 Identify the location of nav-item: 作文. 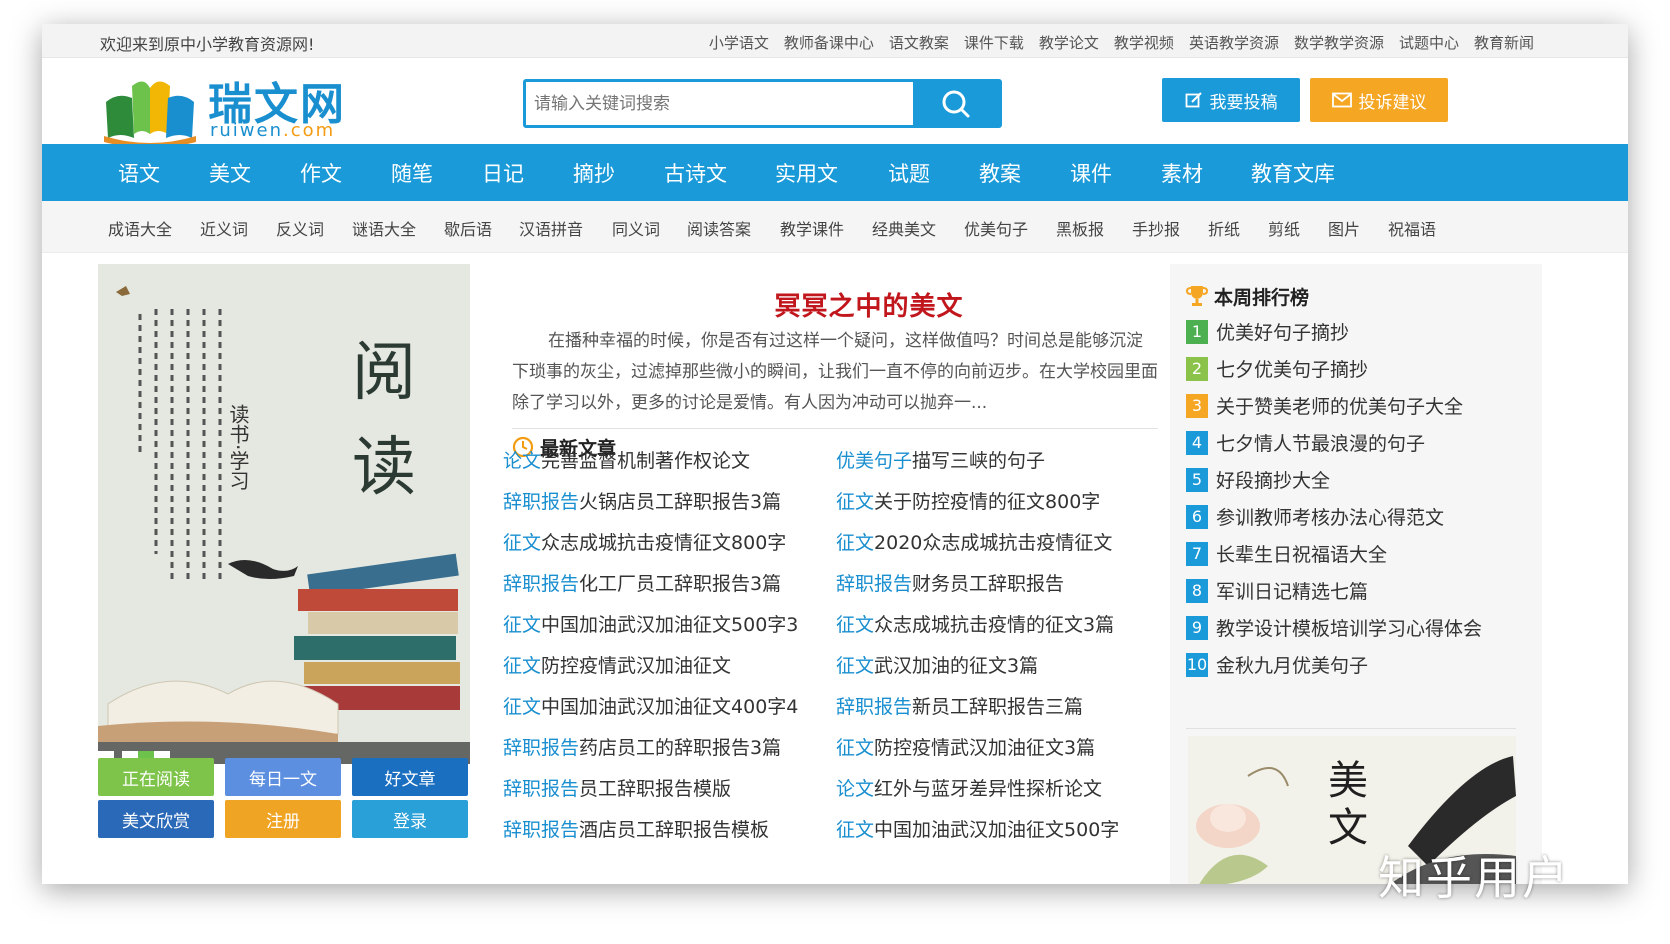
(321, 173).